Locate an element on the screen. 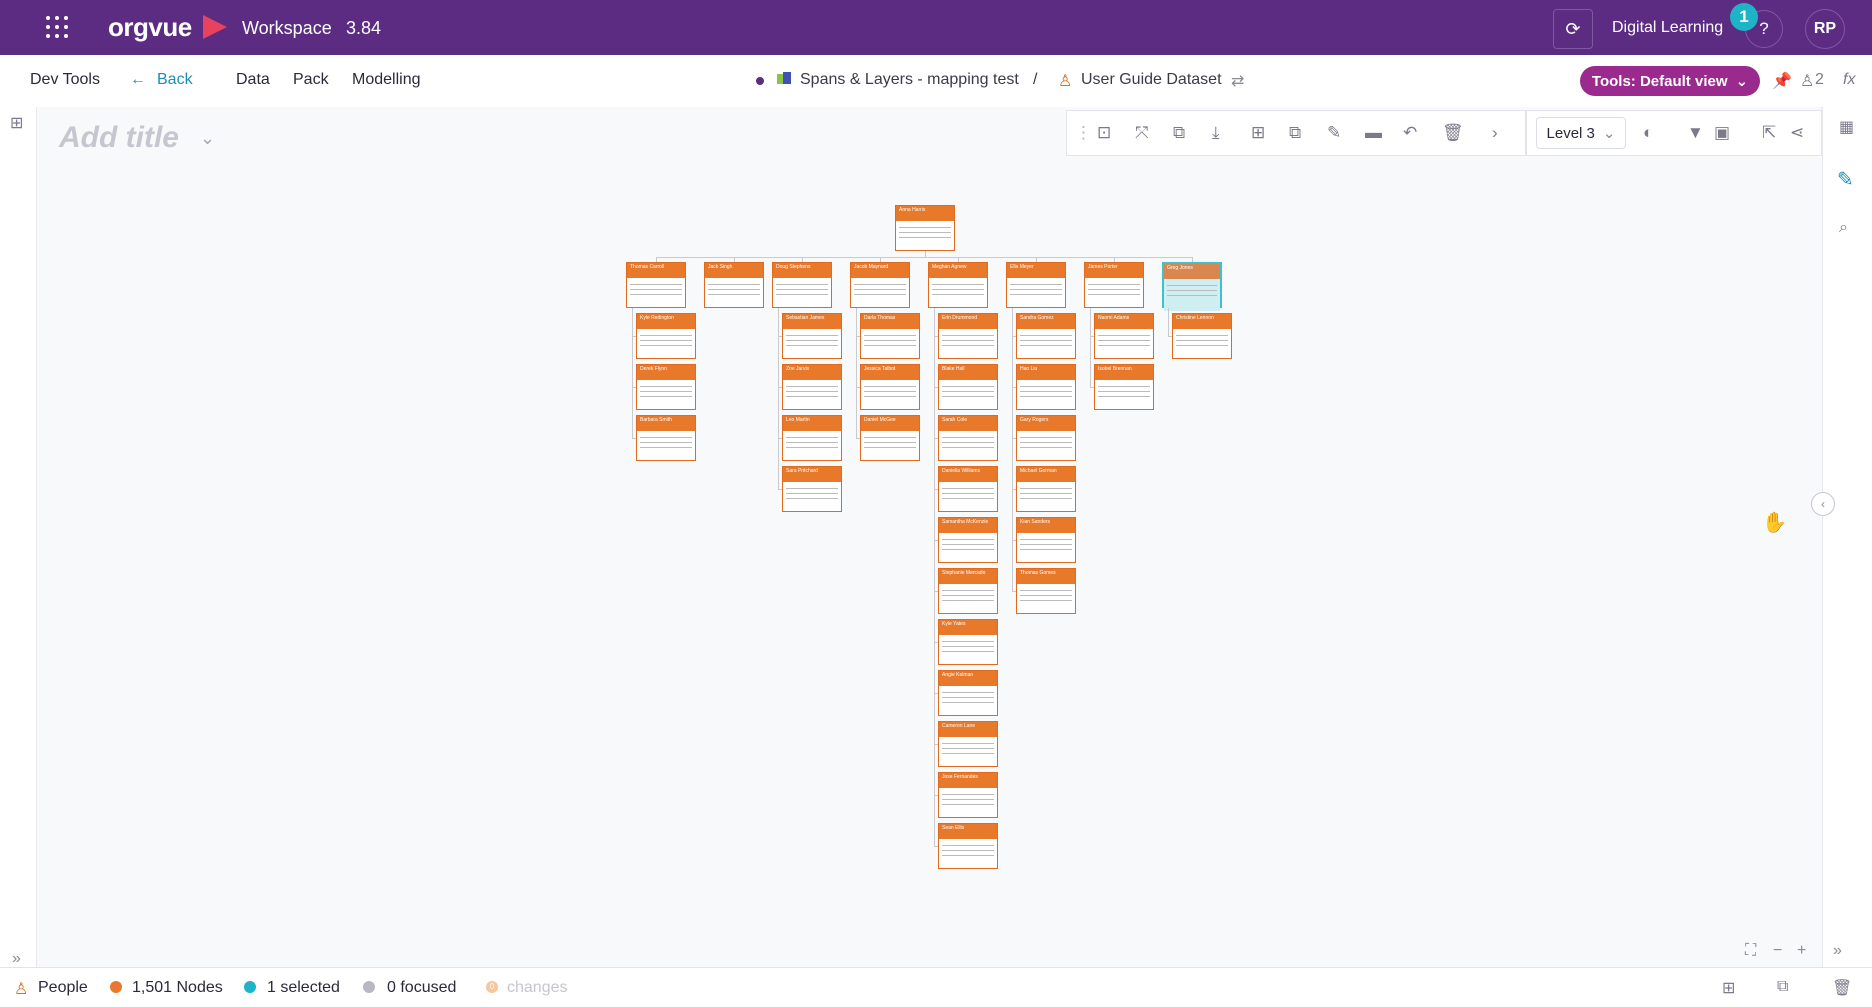  nav-pack: Pack is located at coordinates (311, 80).